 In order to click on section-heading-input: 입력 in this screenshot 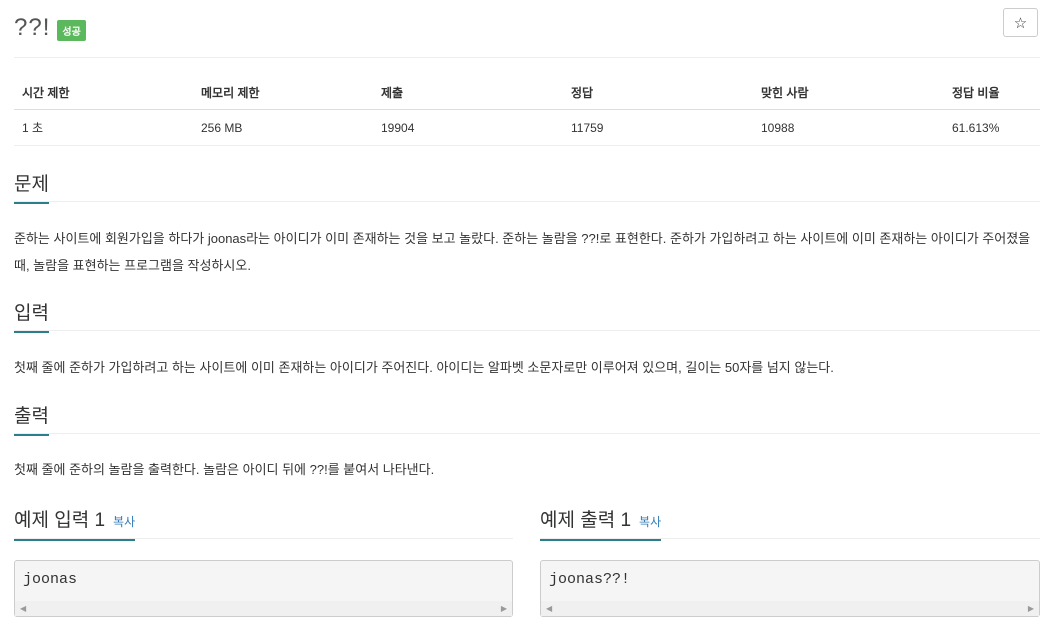, I will do `click(31, 315)`.